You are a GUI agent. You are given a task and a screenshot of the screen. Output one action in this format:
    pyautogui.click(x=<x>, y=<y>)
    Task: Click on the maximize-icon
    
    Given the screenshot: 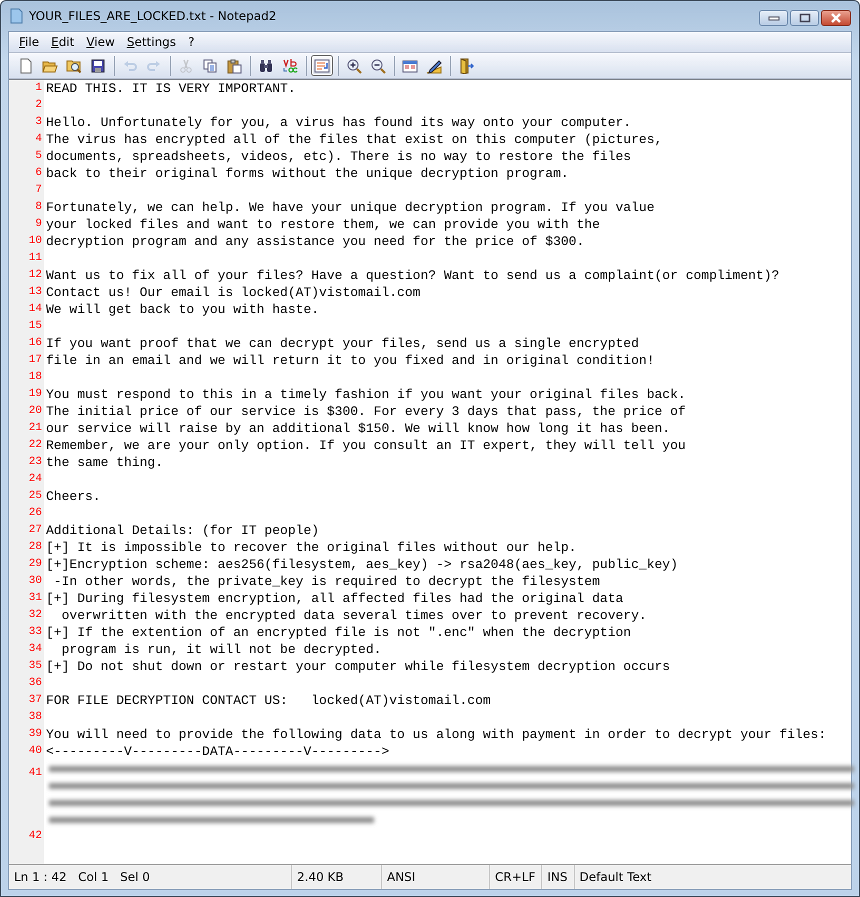 What is the action you would take?
    pyautogui.click(x=804, y=18)
    